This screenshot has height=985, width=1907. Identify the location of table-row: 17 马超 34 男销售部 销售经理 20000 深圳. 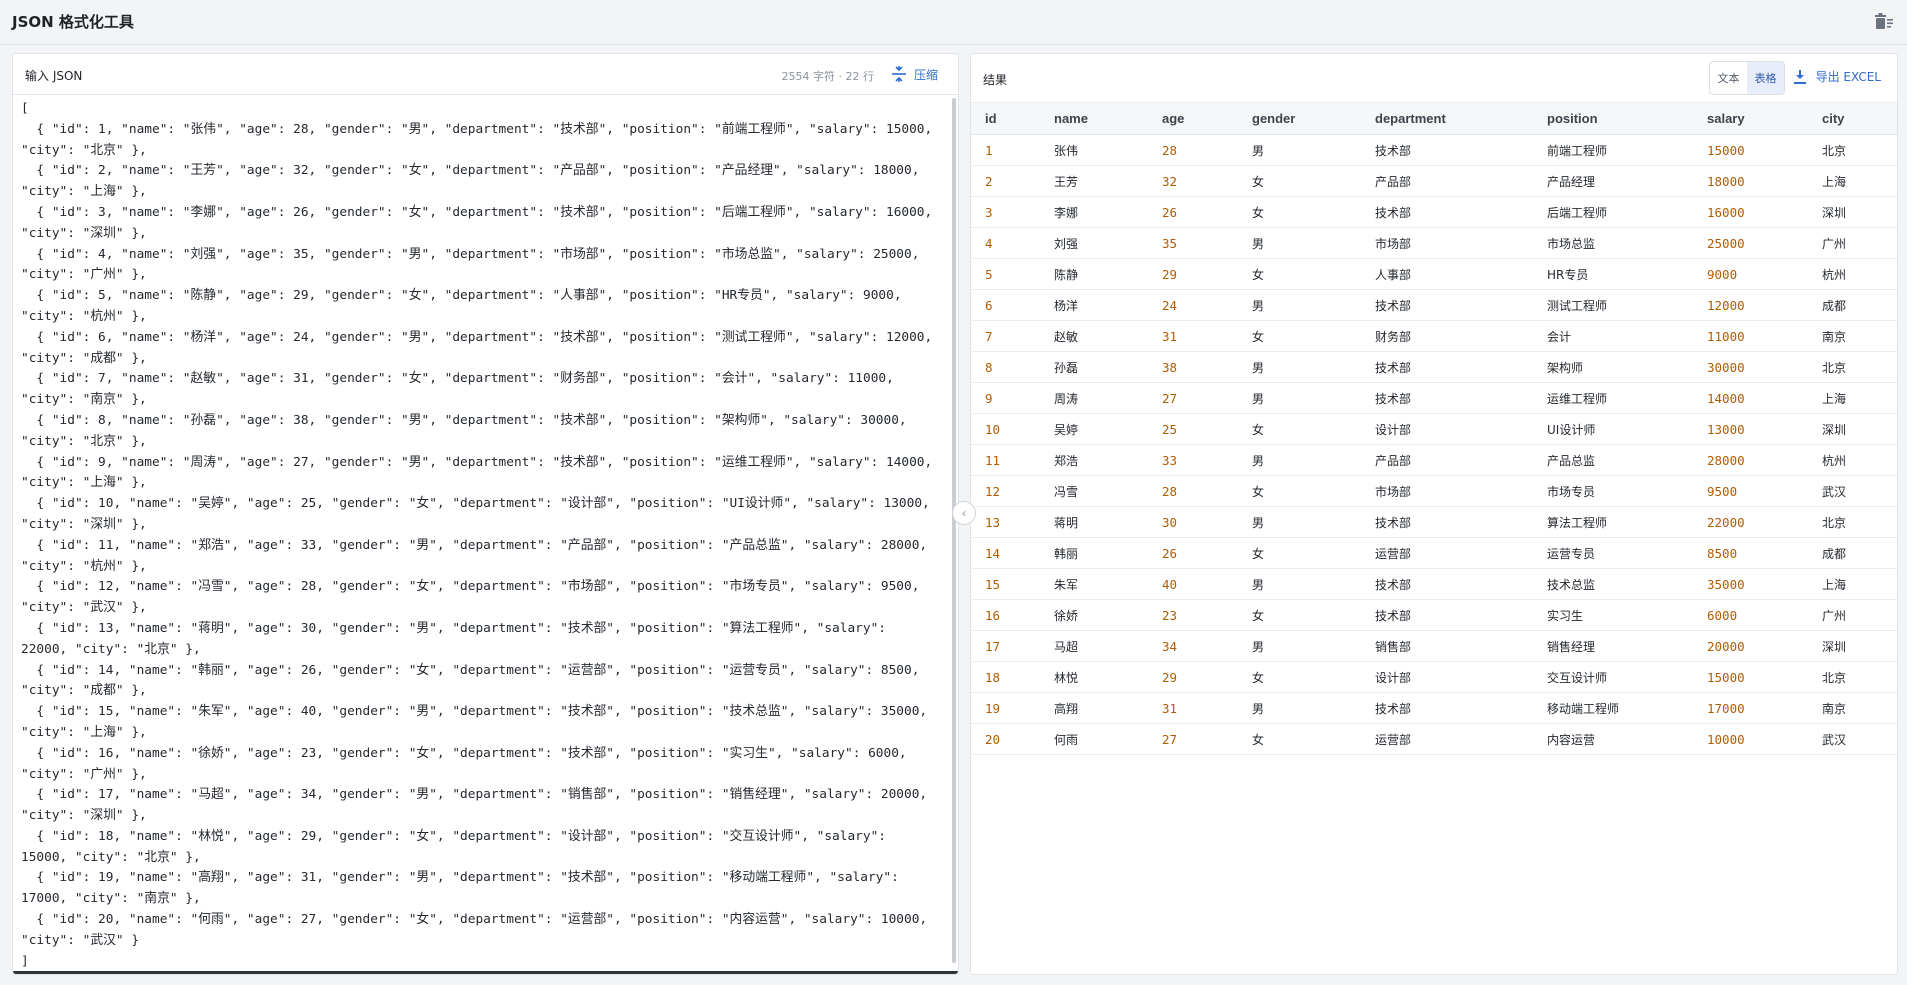
(1434, 646).